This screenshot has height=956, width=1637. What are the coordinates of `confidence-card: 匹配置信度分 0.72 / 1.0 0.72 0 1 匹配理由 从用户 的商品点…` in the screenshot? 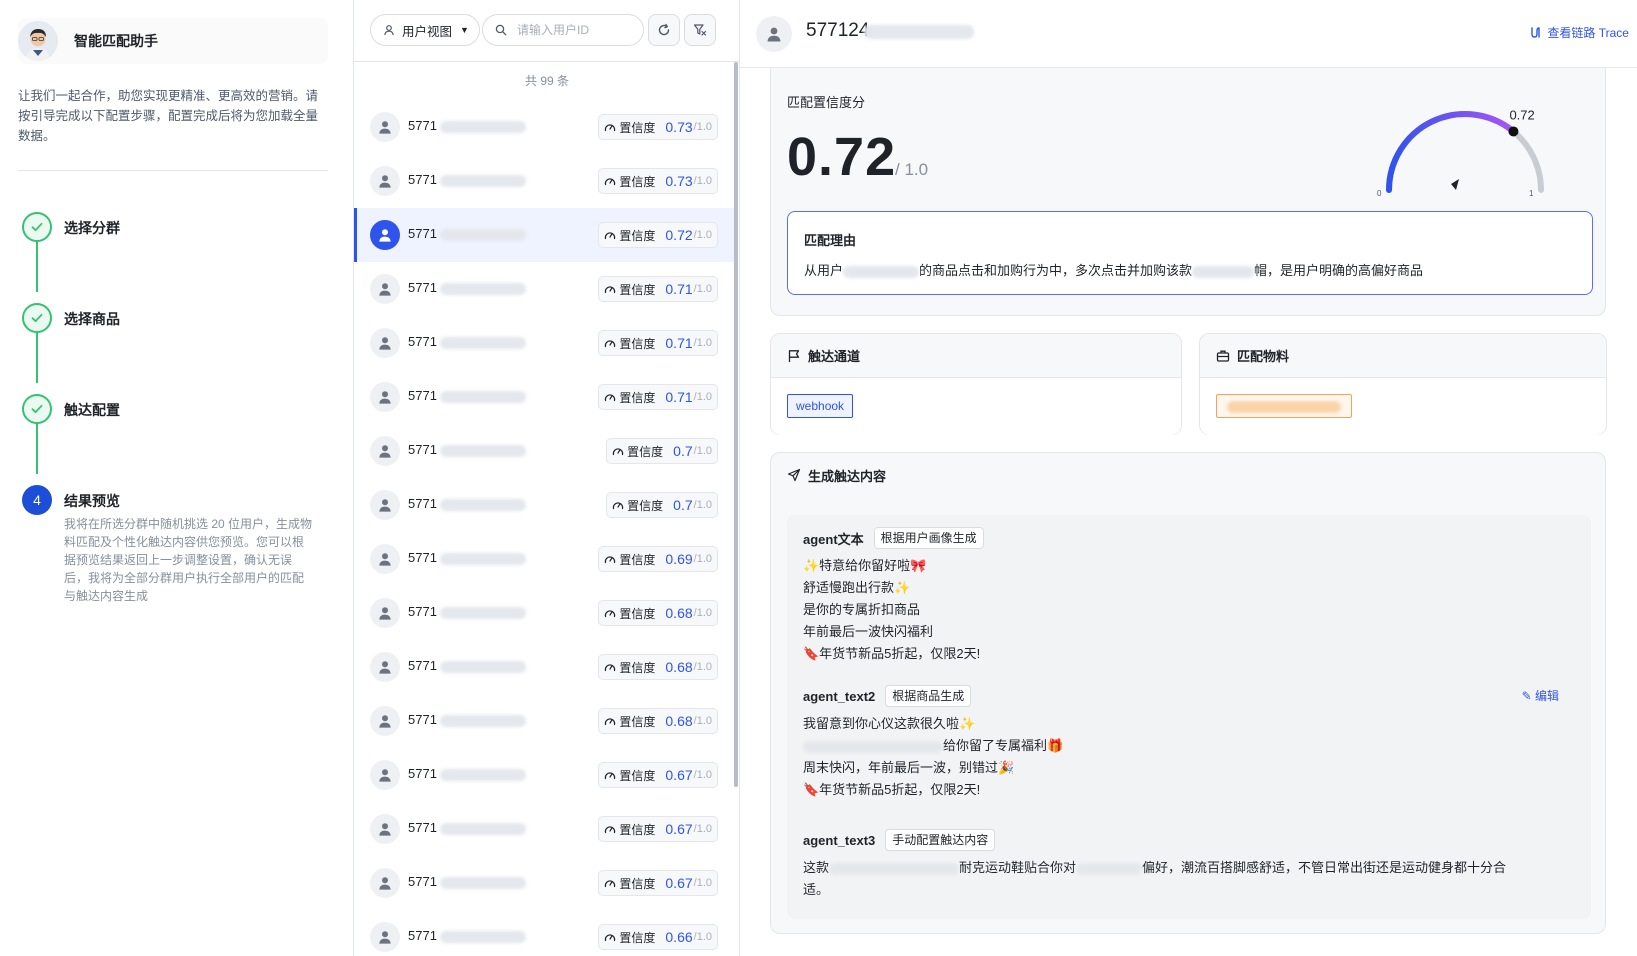 It's located at (1188, 192).